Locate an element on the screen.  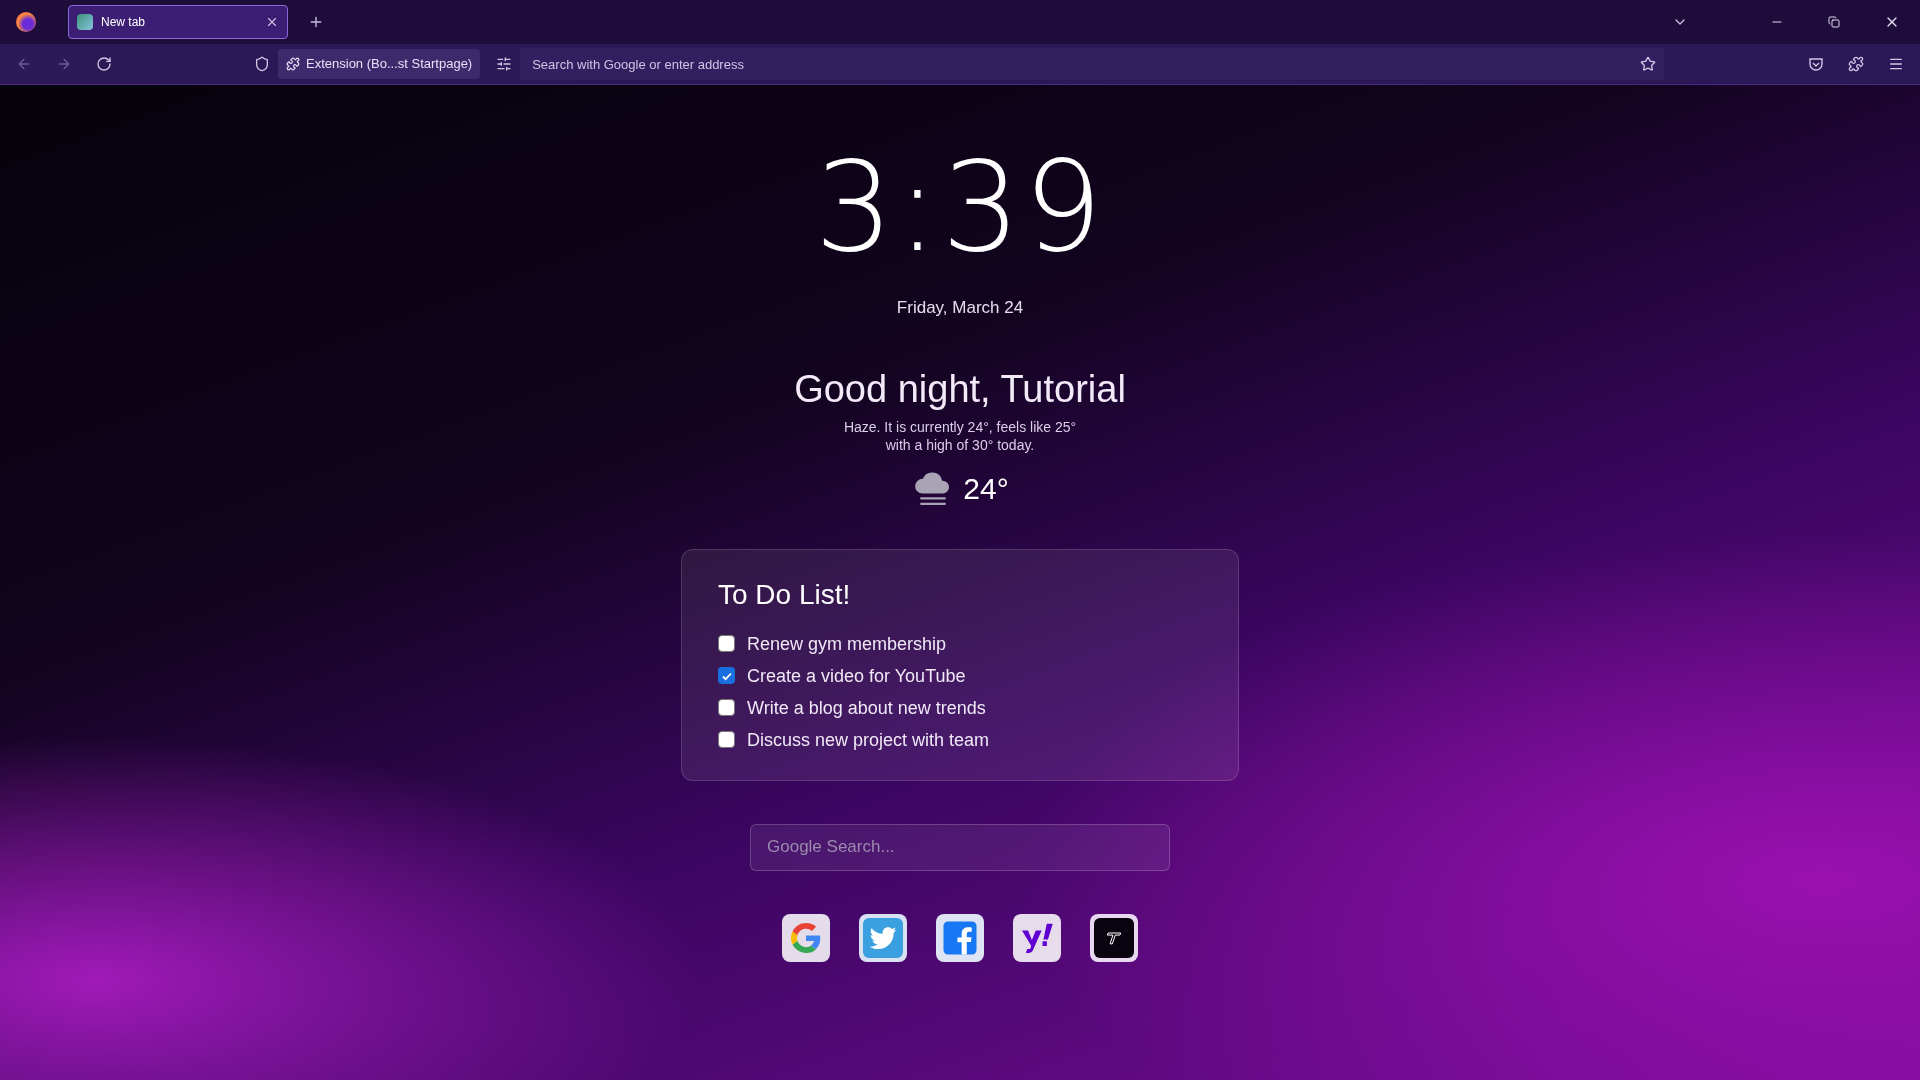
pocket-icon is located at coordinates (1816, 64).